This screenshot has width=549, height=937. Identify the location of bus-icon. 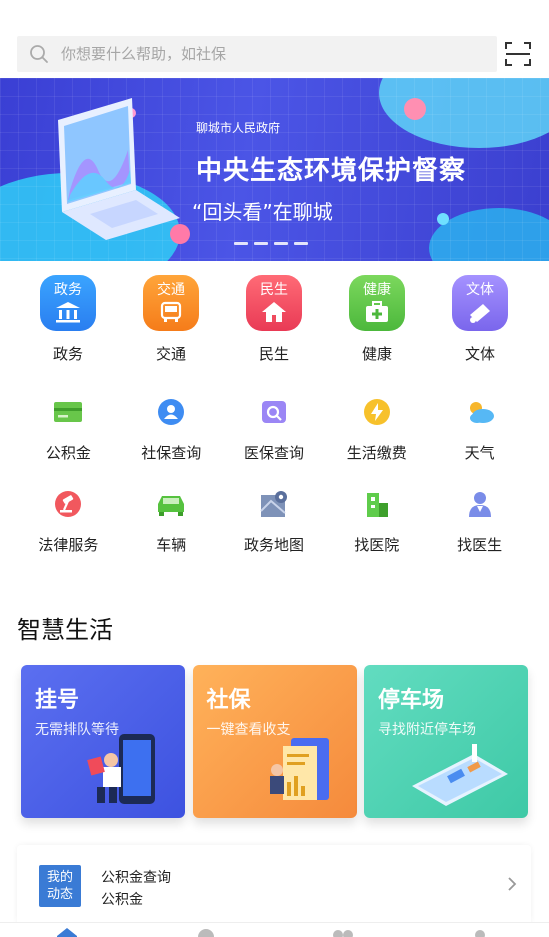
(171, 311).